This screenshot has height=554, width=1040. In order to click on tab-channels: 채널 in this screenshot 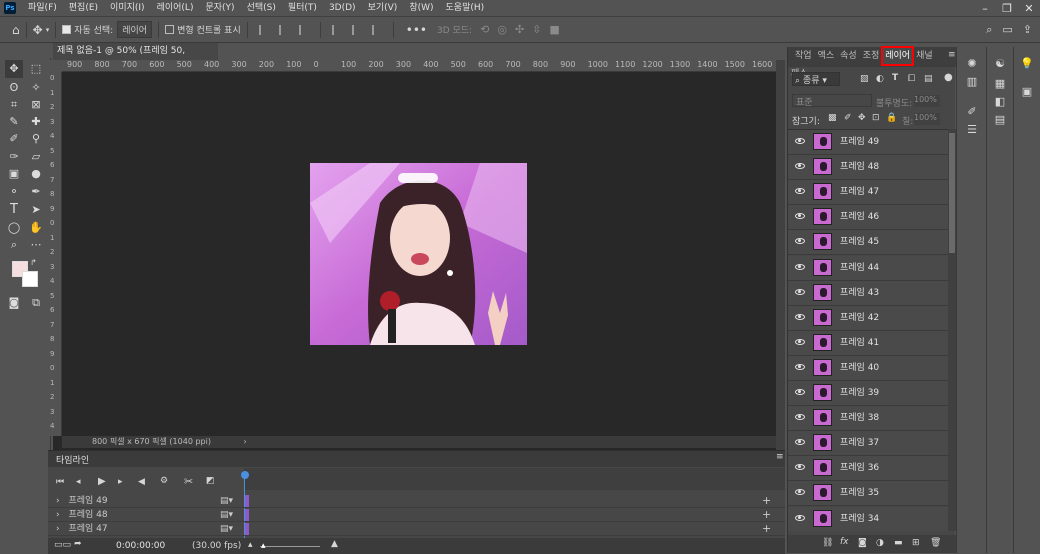, I will do `click(924, 56)`.